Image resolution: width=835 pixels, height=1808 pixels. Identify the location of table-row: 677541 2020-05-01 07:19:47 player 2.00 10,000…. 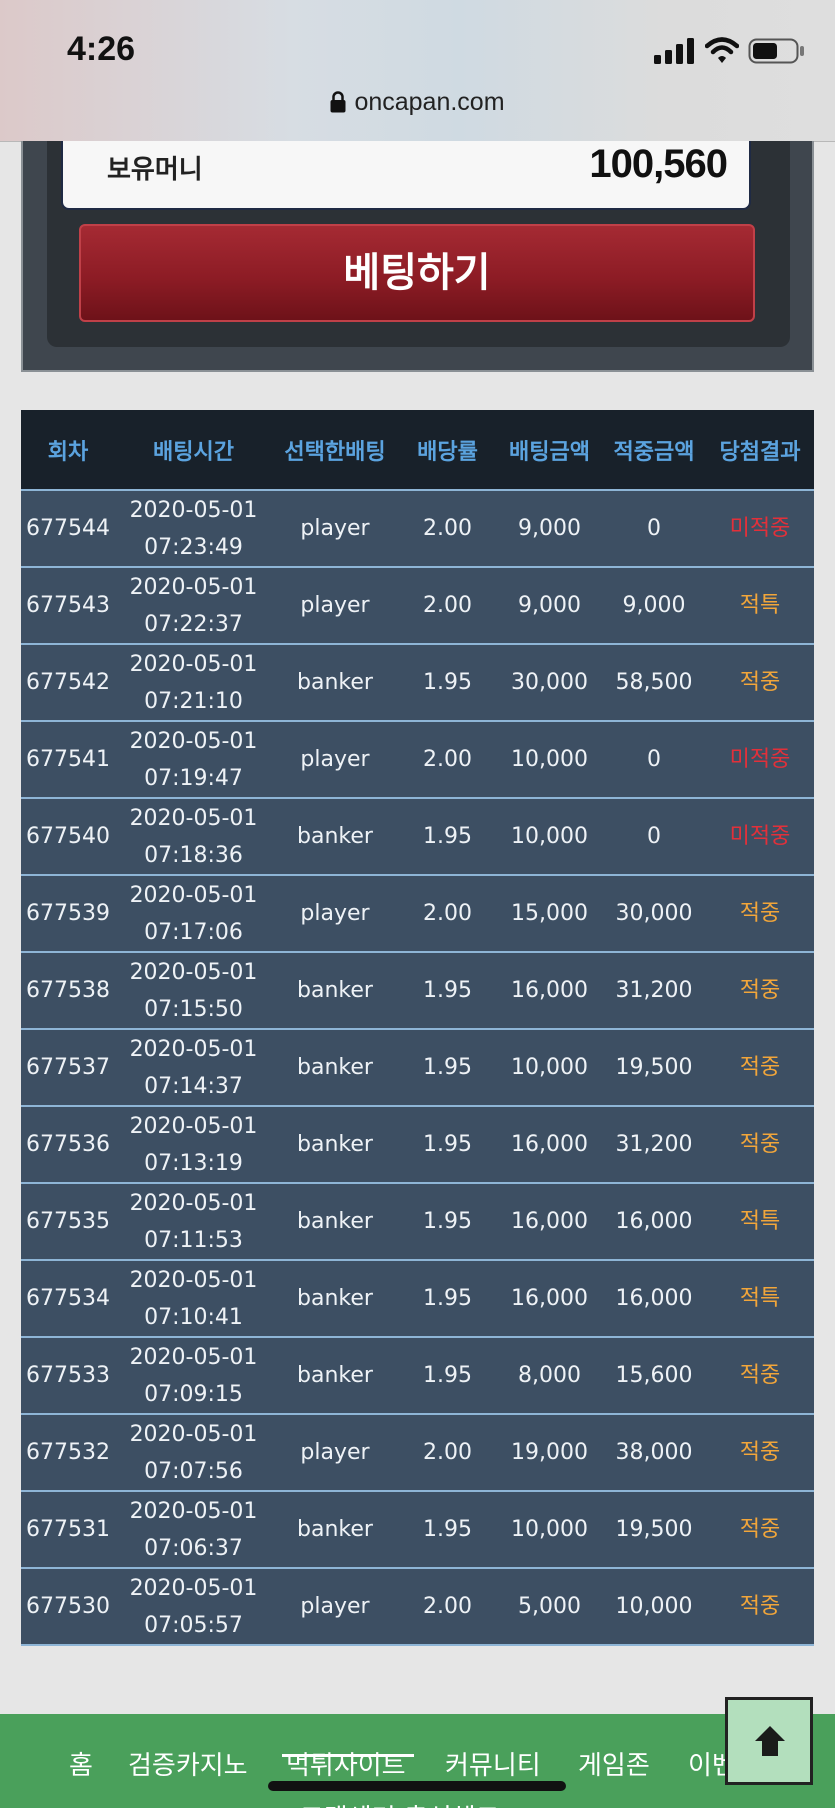
(417, 760).